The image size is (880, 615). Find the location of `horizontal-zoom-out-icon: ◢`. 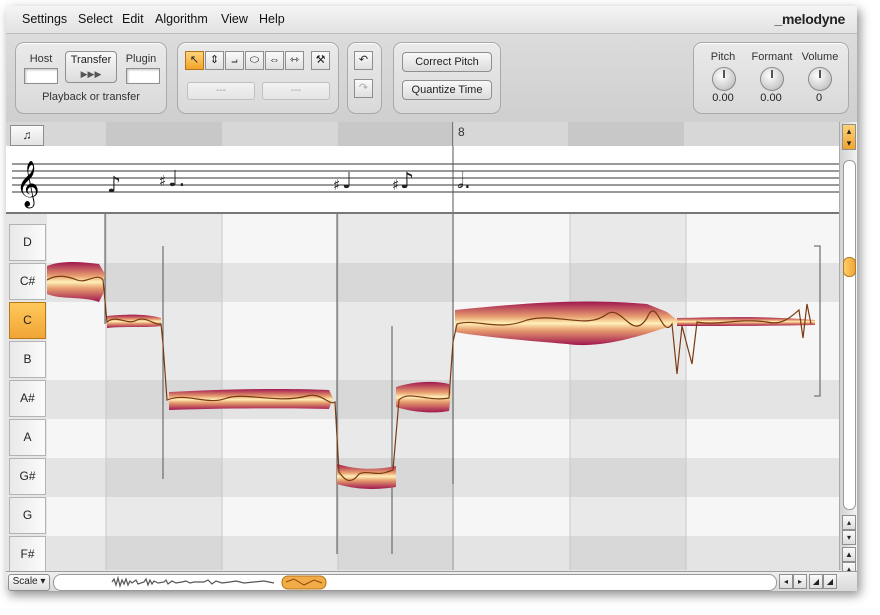

horizontal-zoom-out-icon: ◢ is located at coordinates (816, 581).